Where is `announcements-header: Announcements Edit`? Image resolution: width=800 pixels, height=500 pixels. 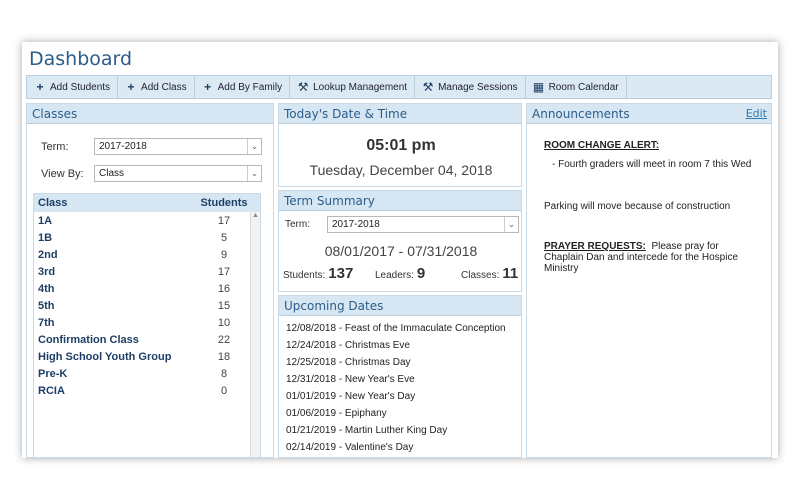
announcements-header: Announcements Edit is located at coordinates (649, 114).